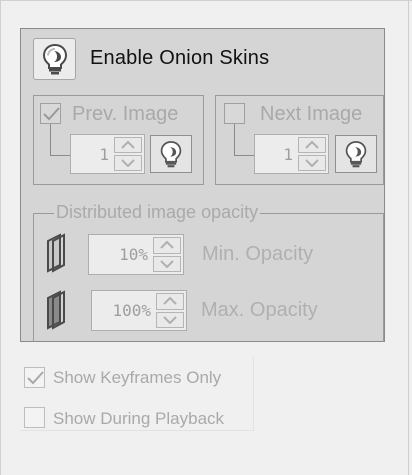  I want to click on show-during-playback-label: Show During Playback, so click(139, 418).